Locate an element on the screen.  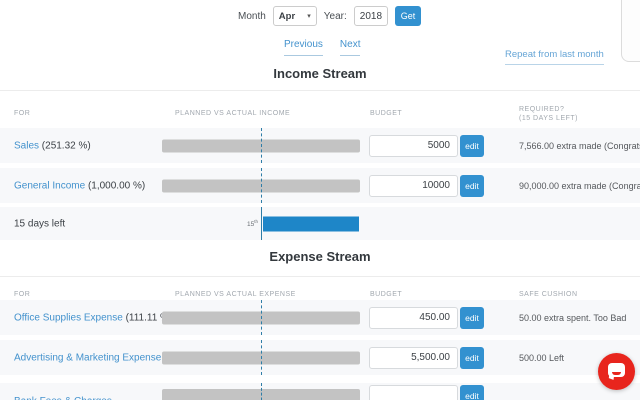
income-stream-title: Income Stream is located at coordinates (320, 73).